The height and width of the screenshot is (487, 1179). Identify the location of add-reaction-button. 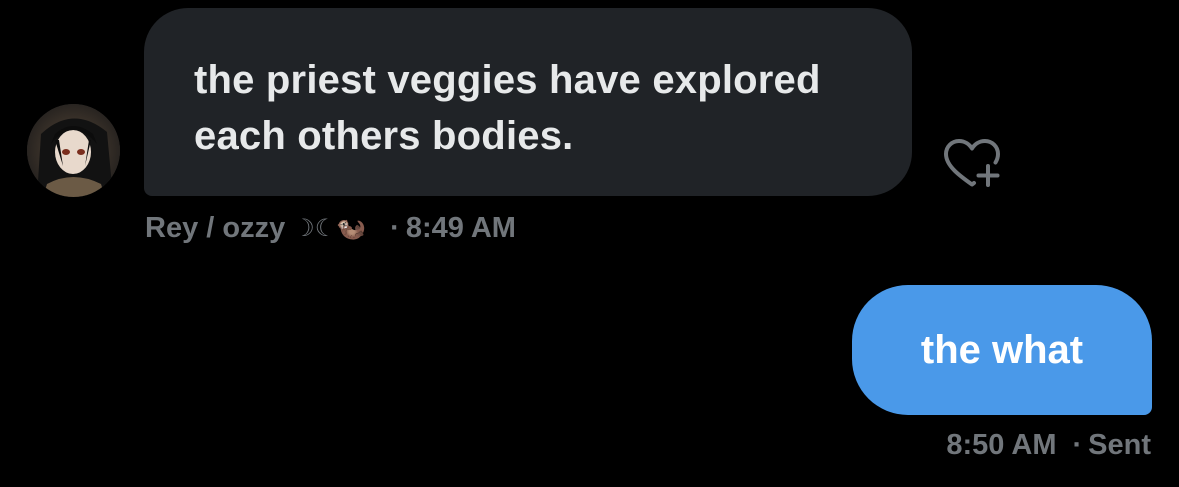
(972, 164).